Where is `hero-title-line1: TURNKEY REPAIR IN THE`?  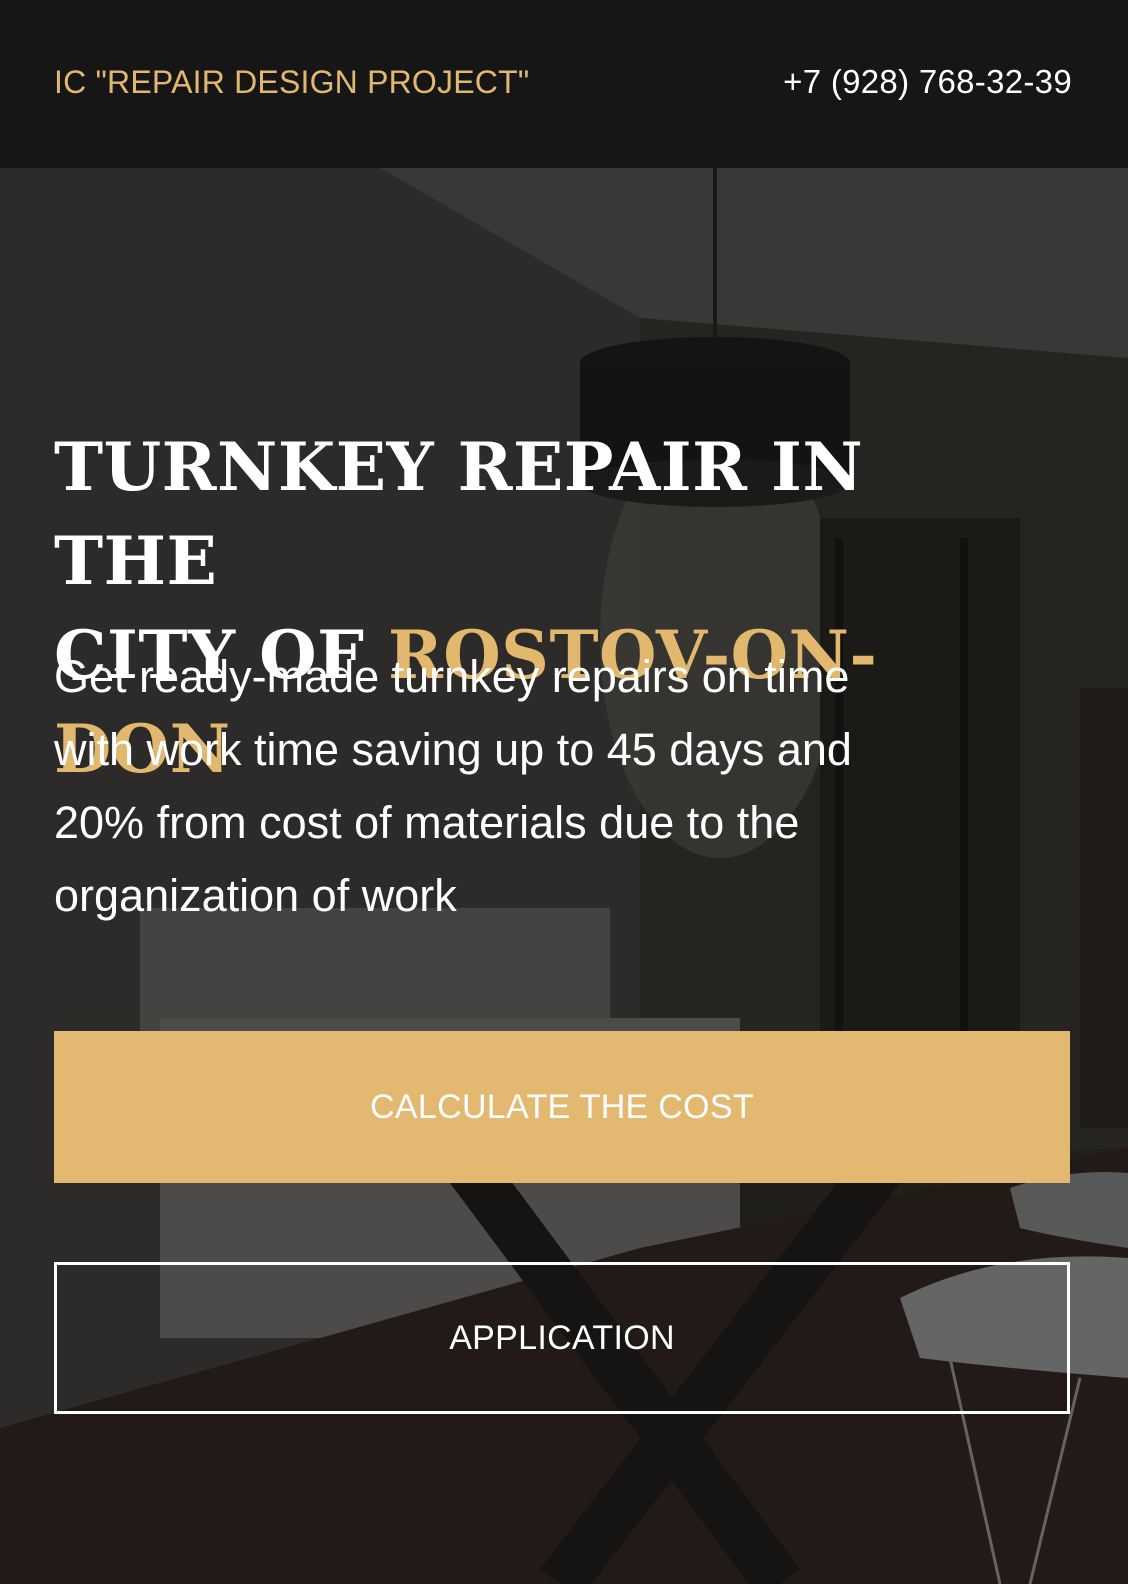 hero-title-line1: TURNKEY REPAIR IN THE is located at coordinates (459, 514).